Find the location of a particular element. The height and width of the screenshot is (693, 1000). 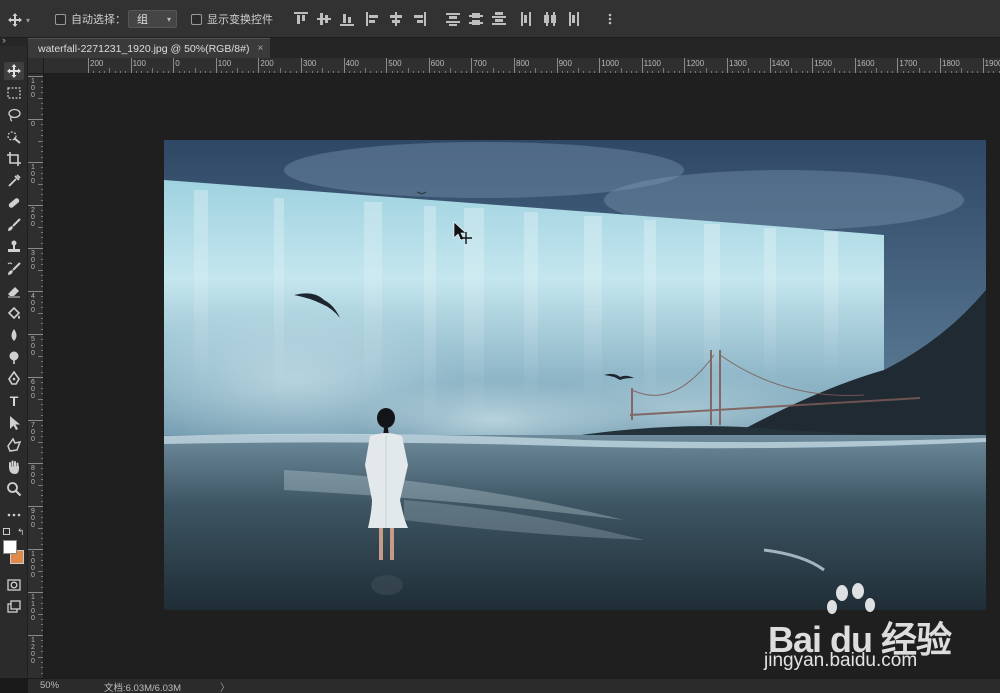

align-vertical-centers-icon is located at coordinates (324, 19).